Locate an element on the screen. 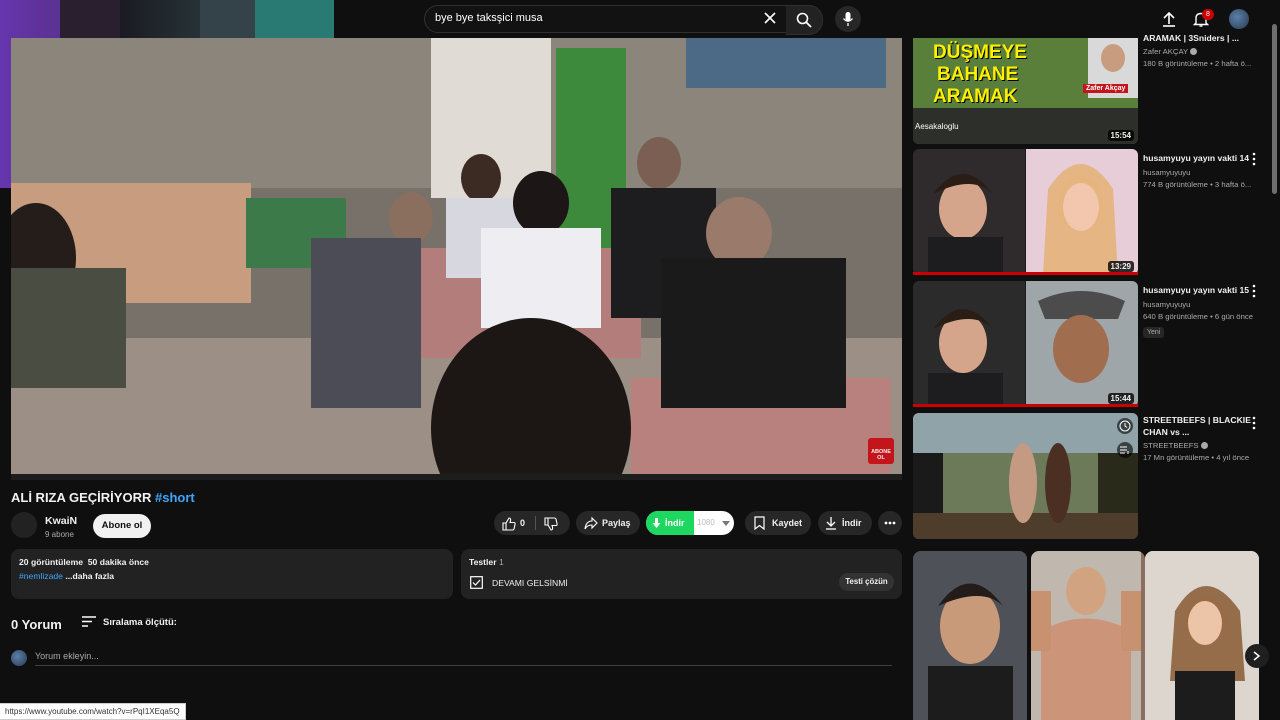  notification-count-badge: 8 is located at coordinates (1208, 14).